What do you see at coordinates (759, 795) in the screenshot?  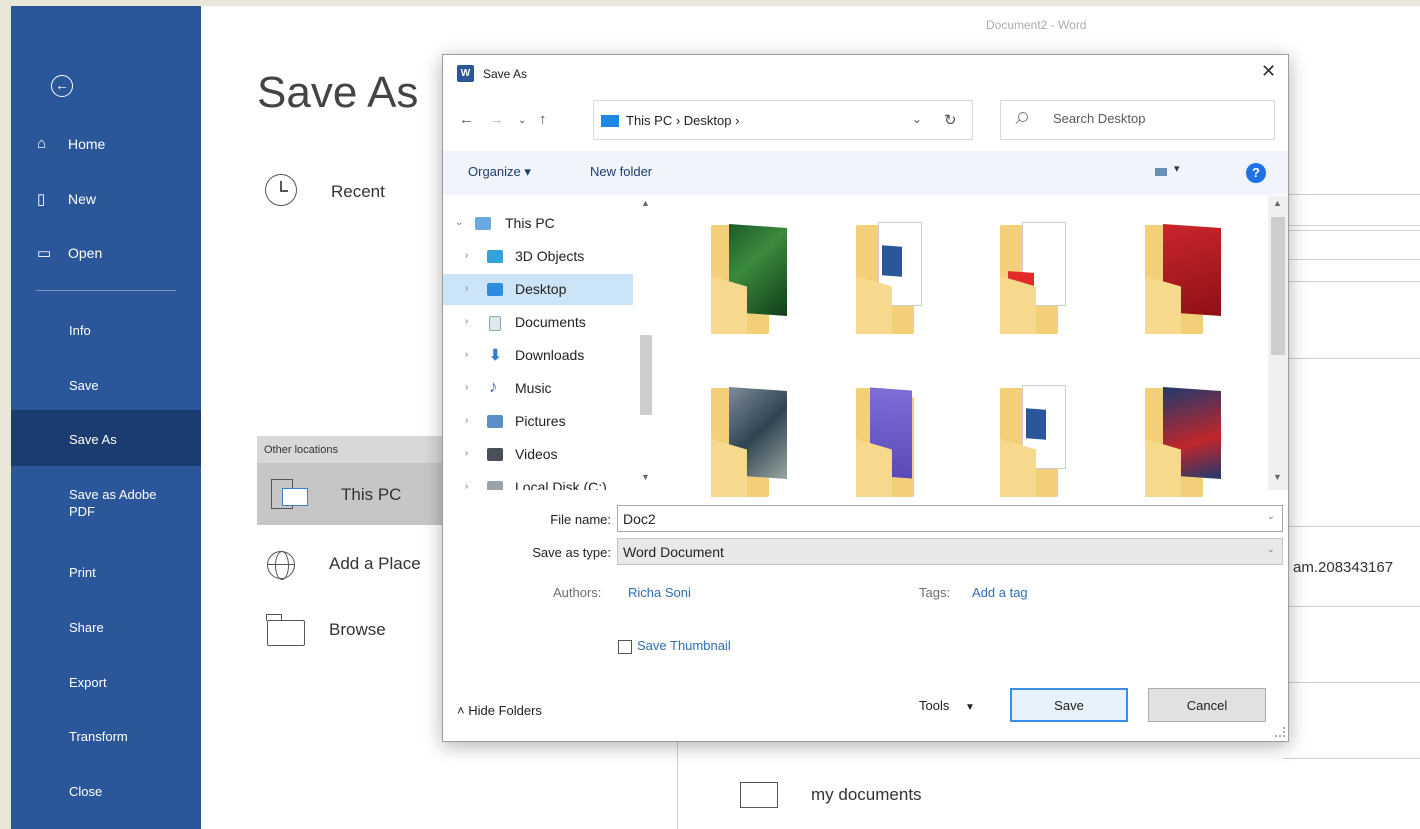 I see `folder-icon` at bounding box center [759, 795].